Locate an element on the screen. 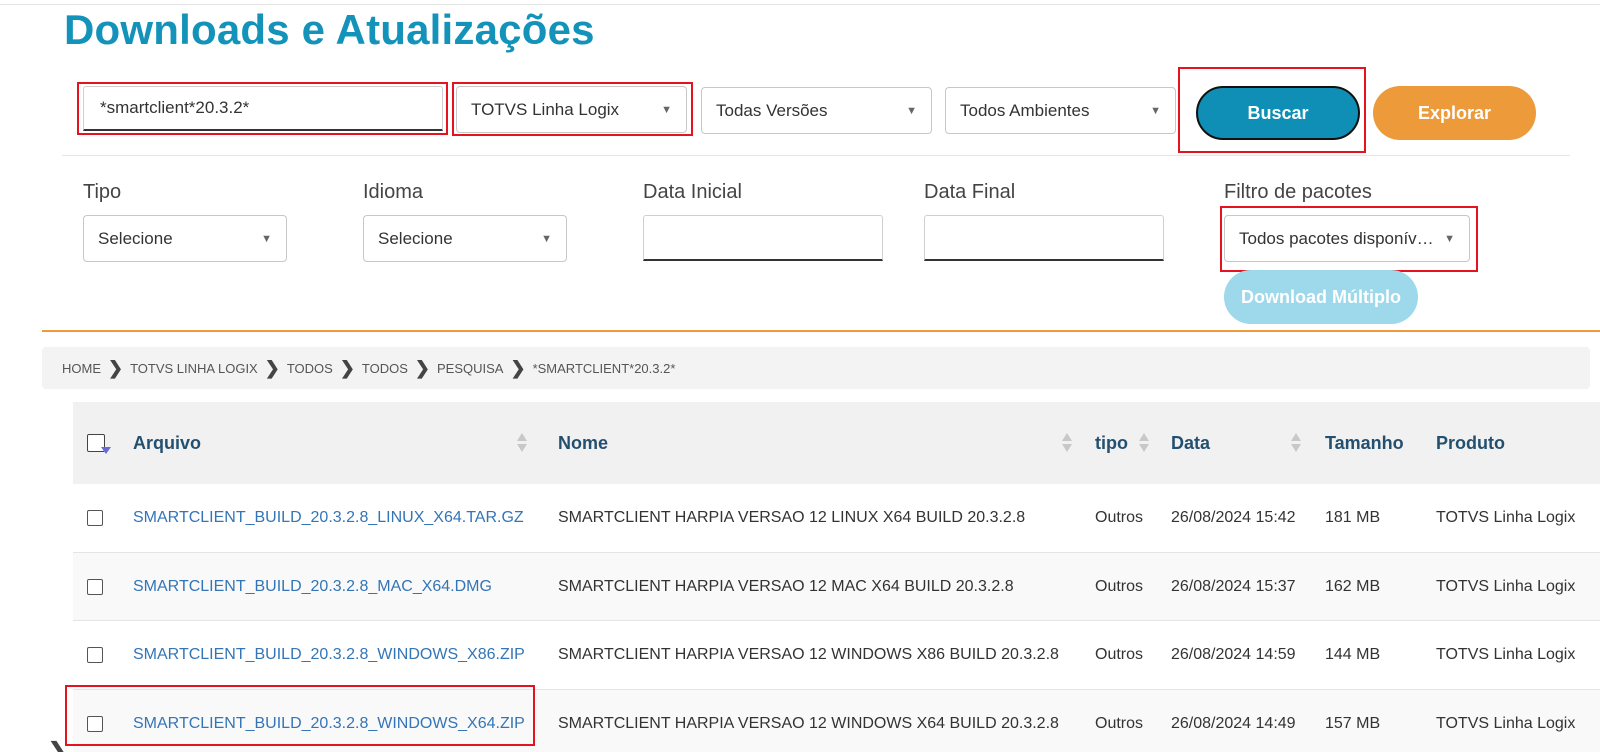  highlight-windows-x64-row is located at coordinates (300, 715).